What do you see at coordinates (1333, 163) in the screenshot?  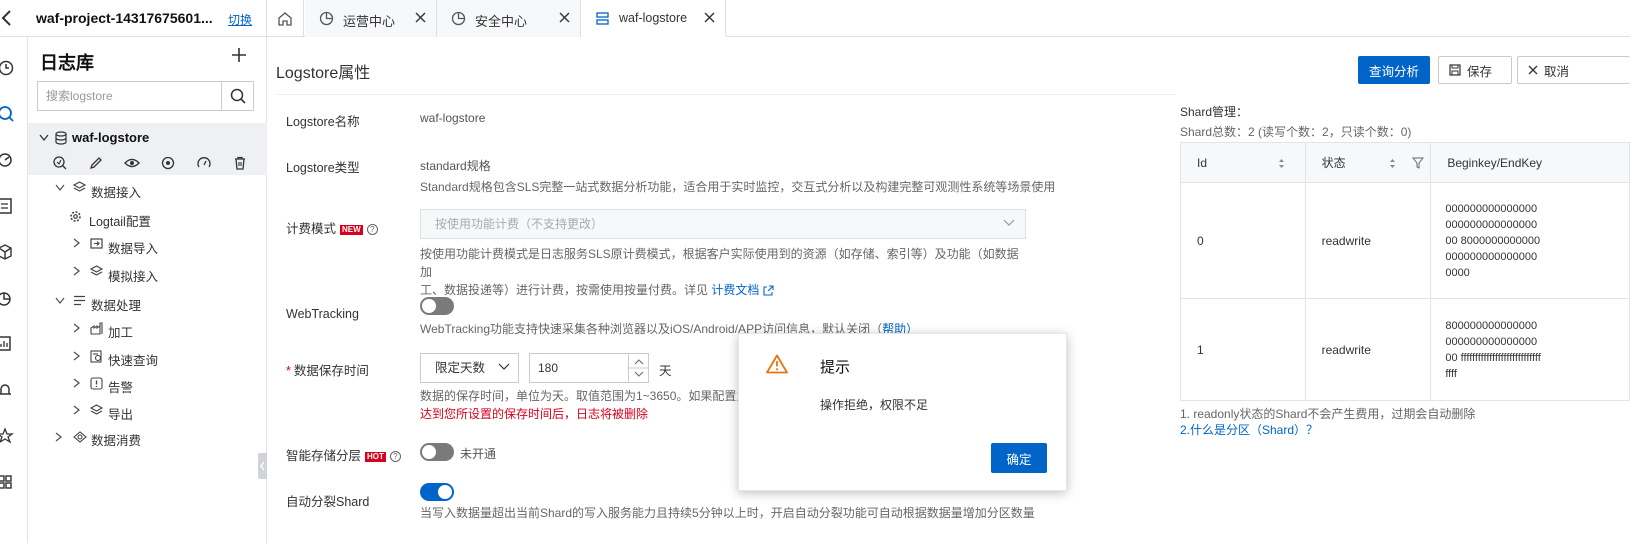 I see `column-label: 状态` at bounding box center [1333, 163].